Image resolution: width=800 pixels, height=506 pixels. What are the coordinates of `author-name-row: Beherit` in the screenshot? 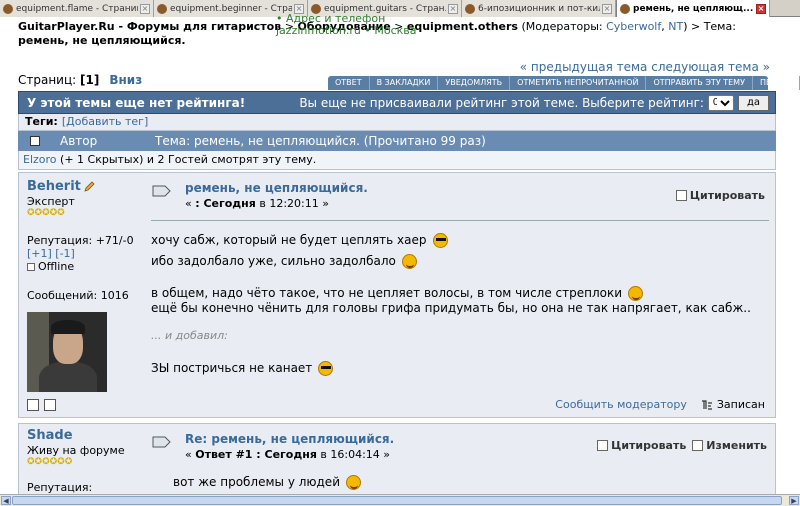 It's located at (87, 186).